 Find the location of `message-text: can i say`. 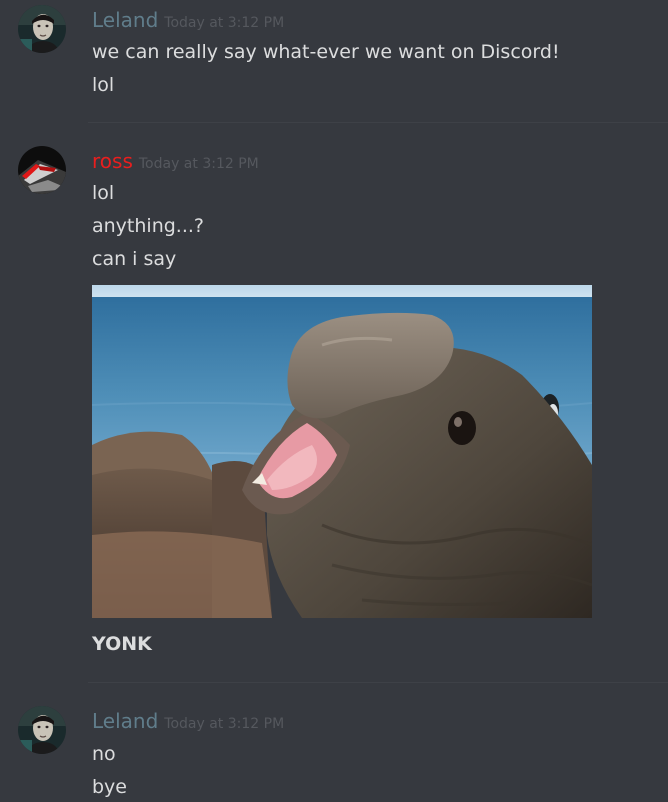

message-text: can i say is located at coordinates (134, 259).